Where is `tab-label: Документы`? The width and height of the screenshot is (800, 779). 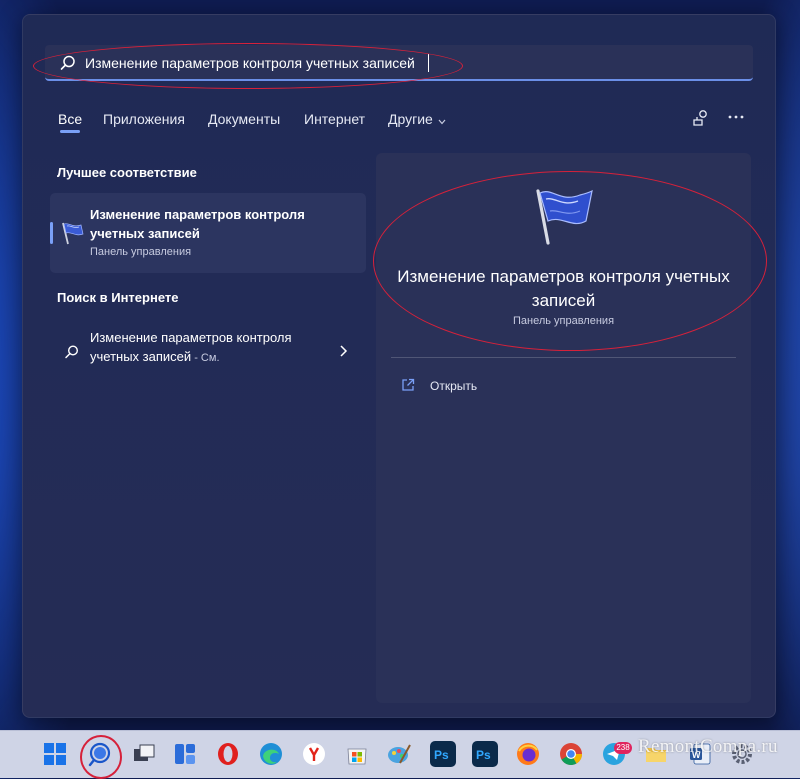
tab-label: Документы is located at coordinates (244, 119).